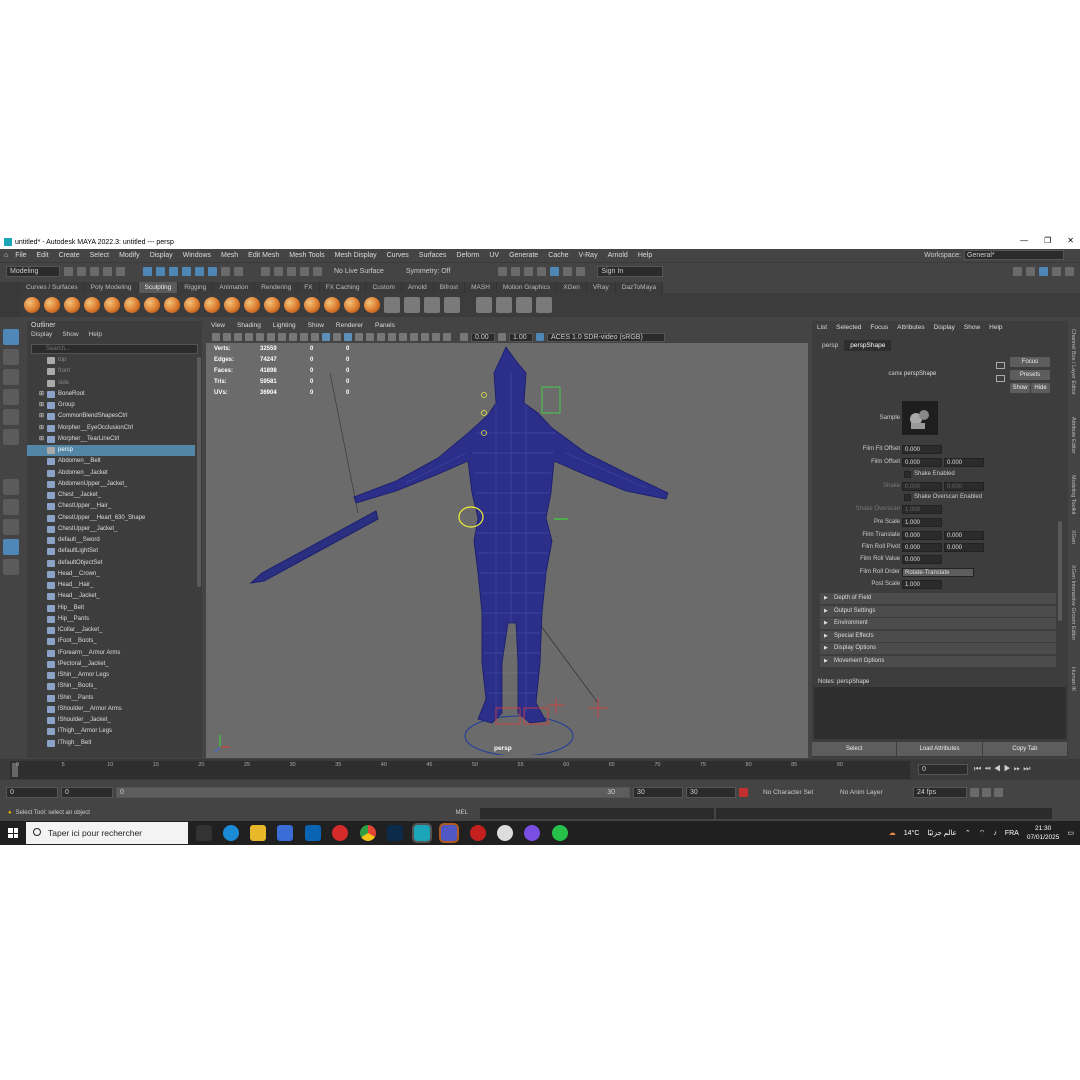 The height and width of the screenshot is (1080, 1080). Describe the element at coordinates (161, 255) in the screenshot. I see `menu-display: Display` at that location.